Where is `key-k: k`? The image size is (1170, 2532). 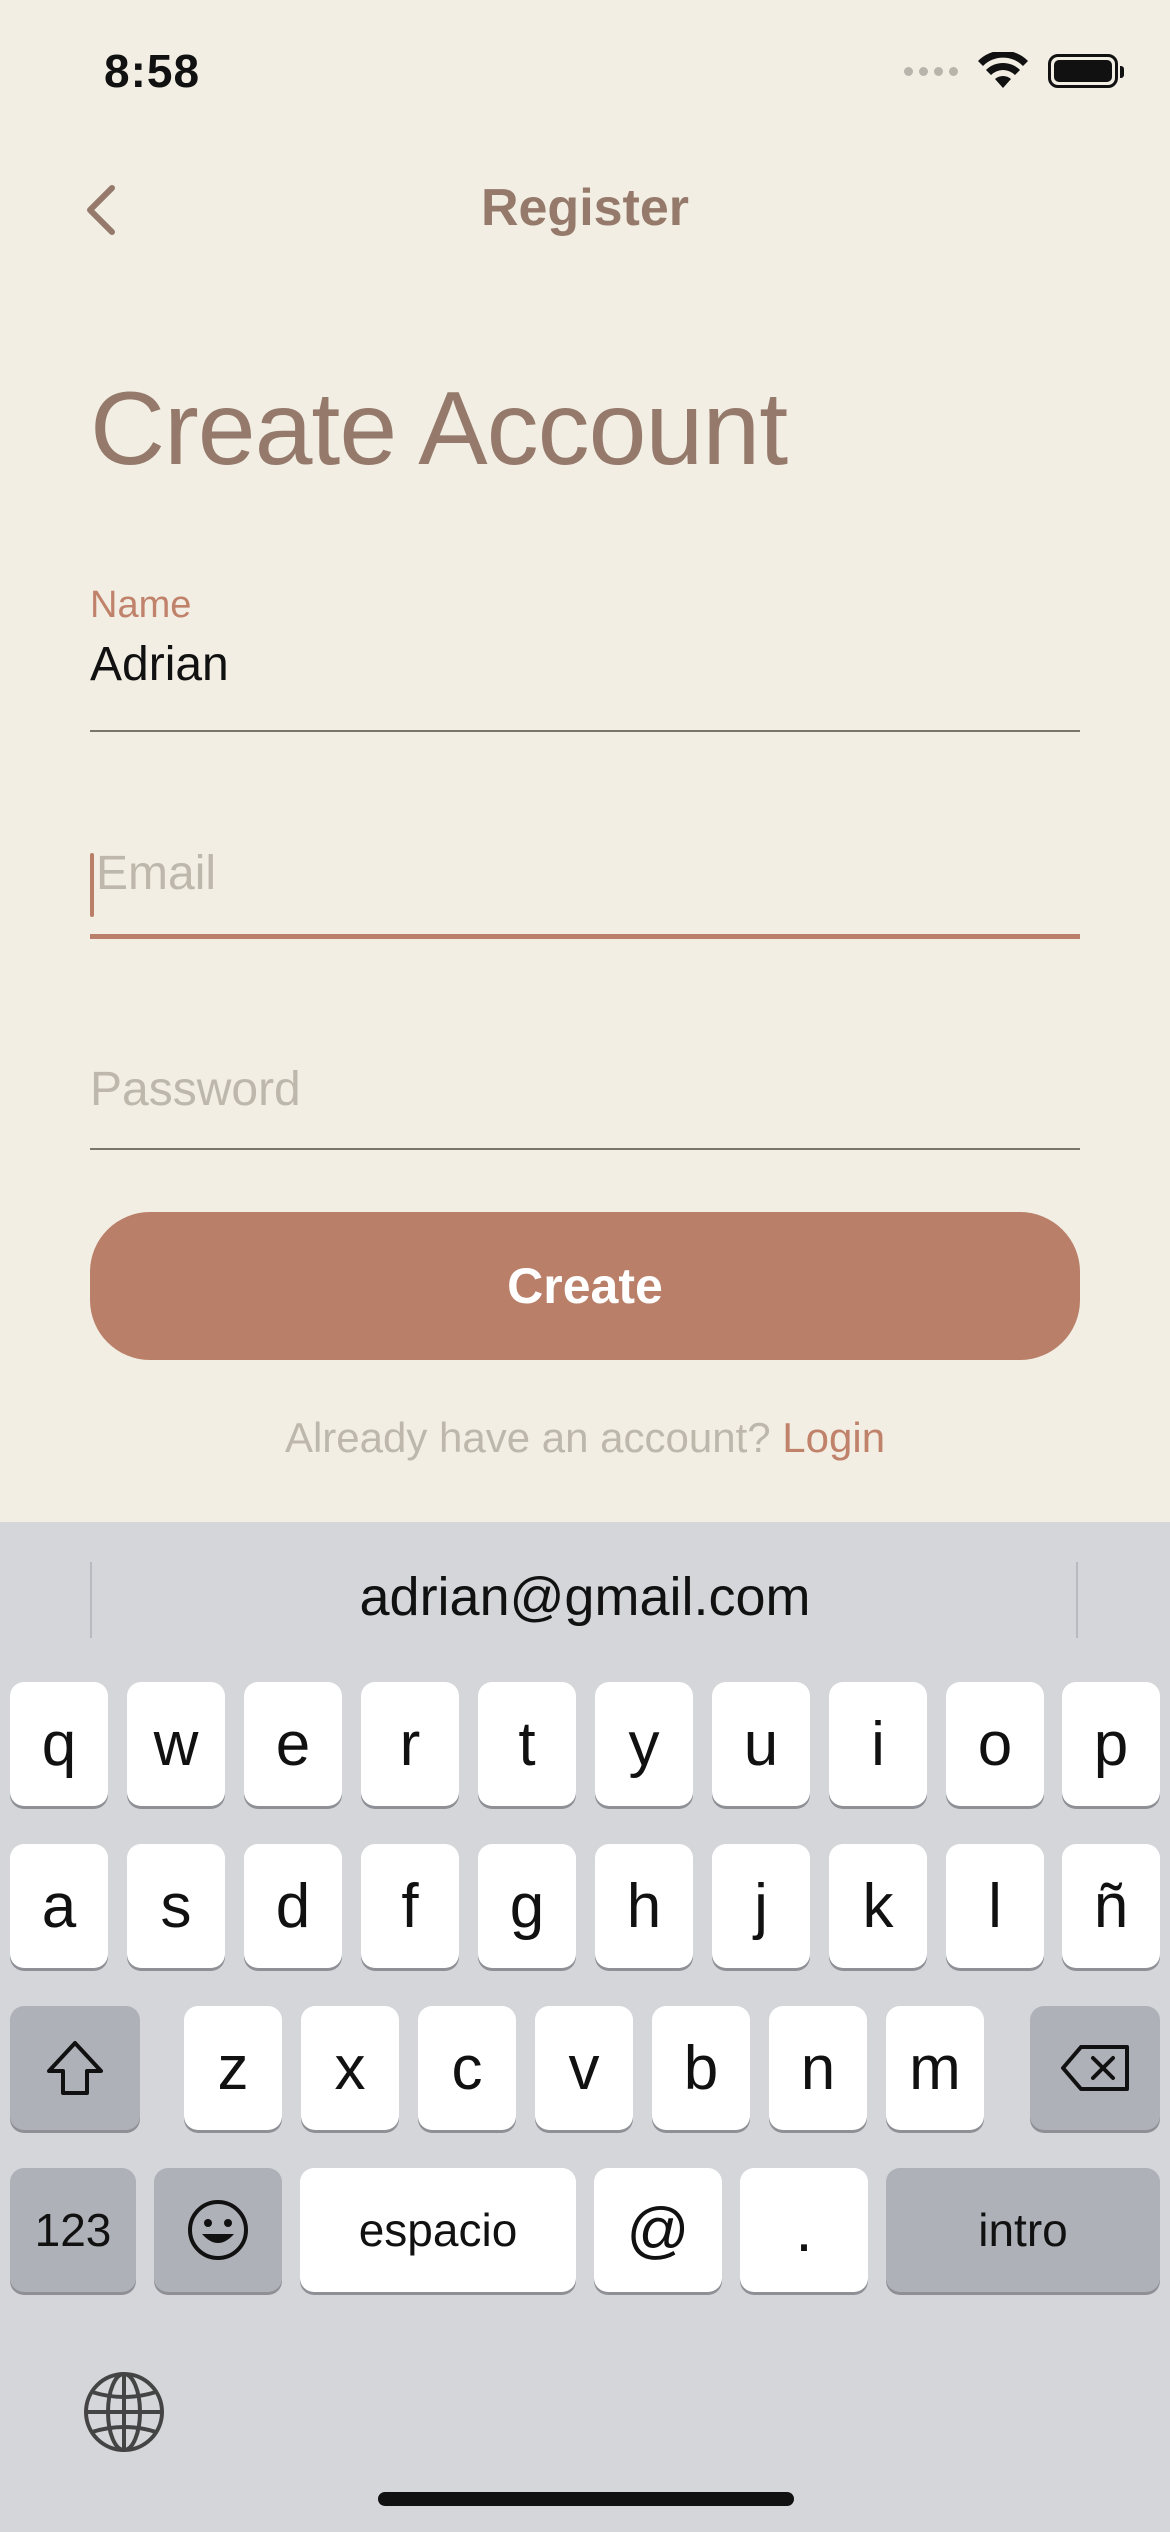
key-k: k is located at coordinates (878, 1906).